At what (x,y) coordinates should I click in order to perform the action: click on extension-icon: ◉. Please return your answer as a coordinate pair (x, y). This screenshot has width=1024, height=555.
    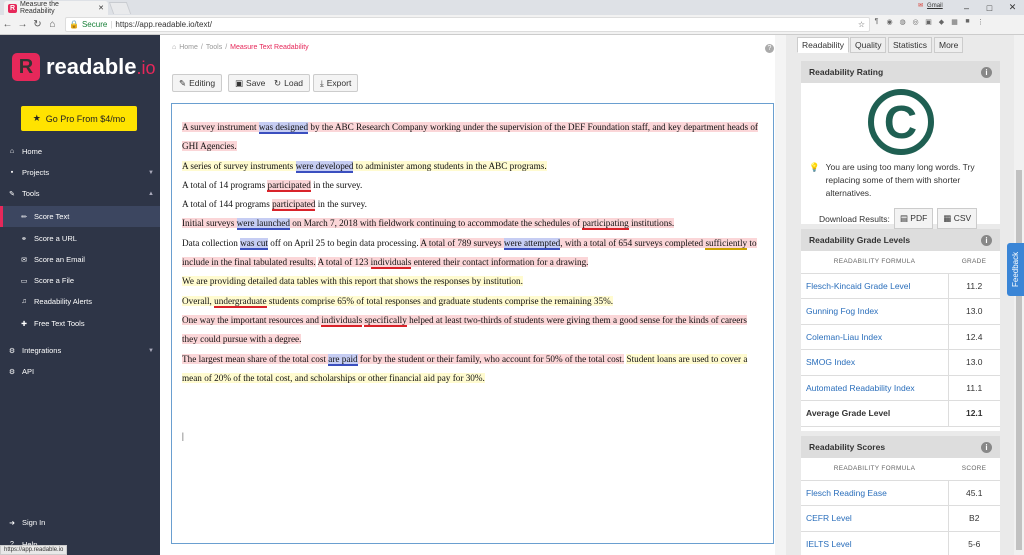
    Looking at the image, I should click on (889, 23).